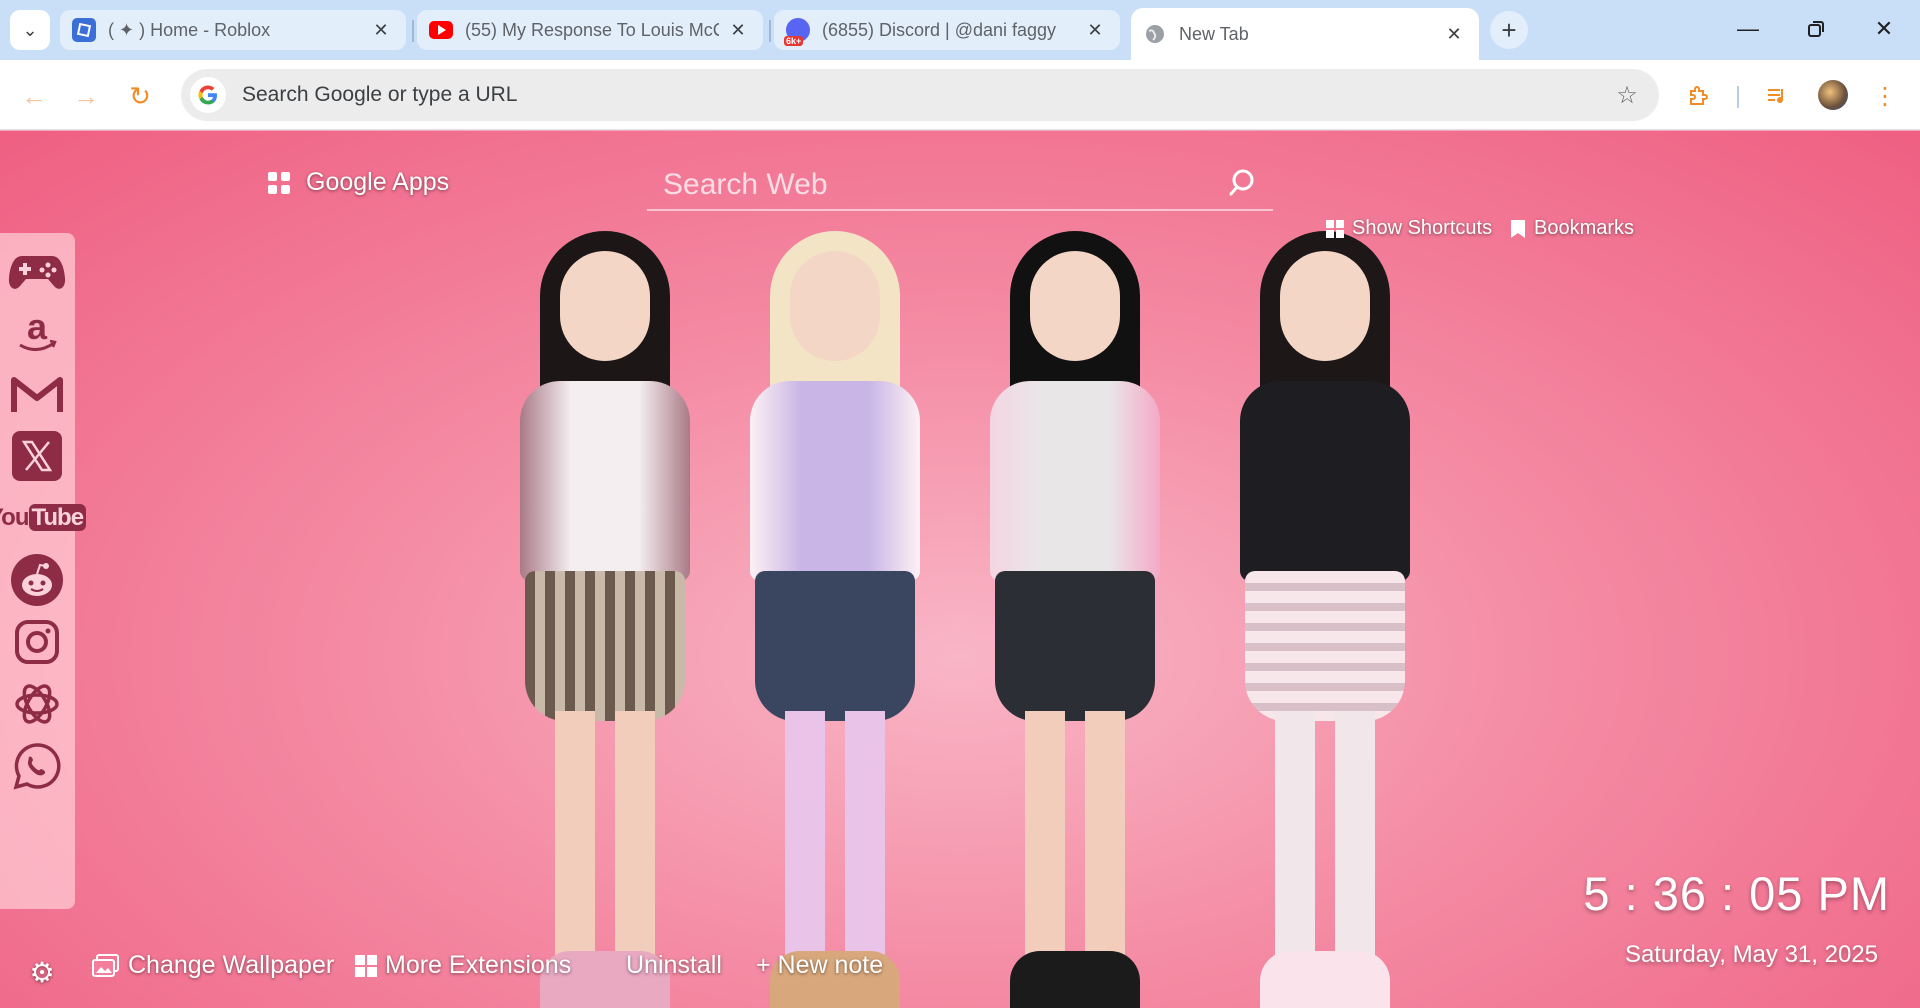 This screenshot has height=1008, width=1920. I want to click on tab-search-button: ⌄, so click(30, 30).